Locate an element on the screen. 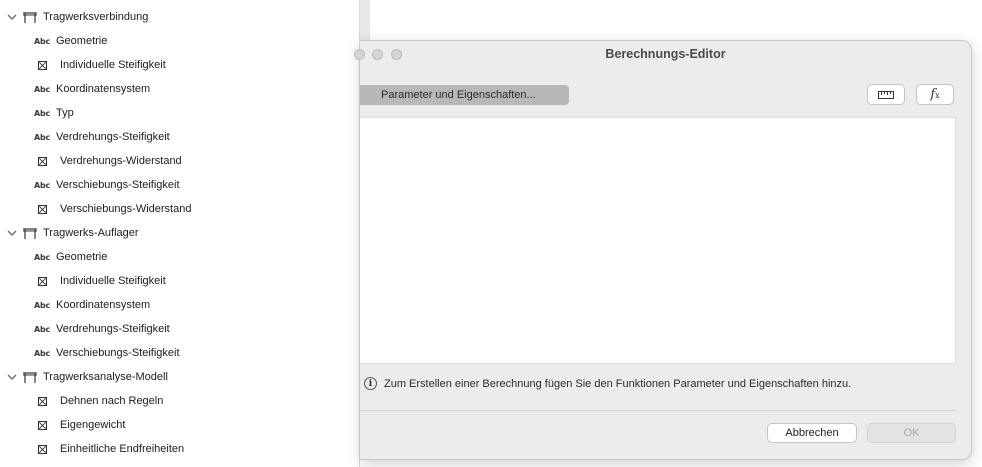  tree-group-label: Tragwerks-Auflager is located at coordinates (91, 233).